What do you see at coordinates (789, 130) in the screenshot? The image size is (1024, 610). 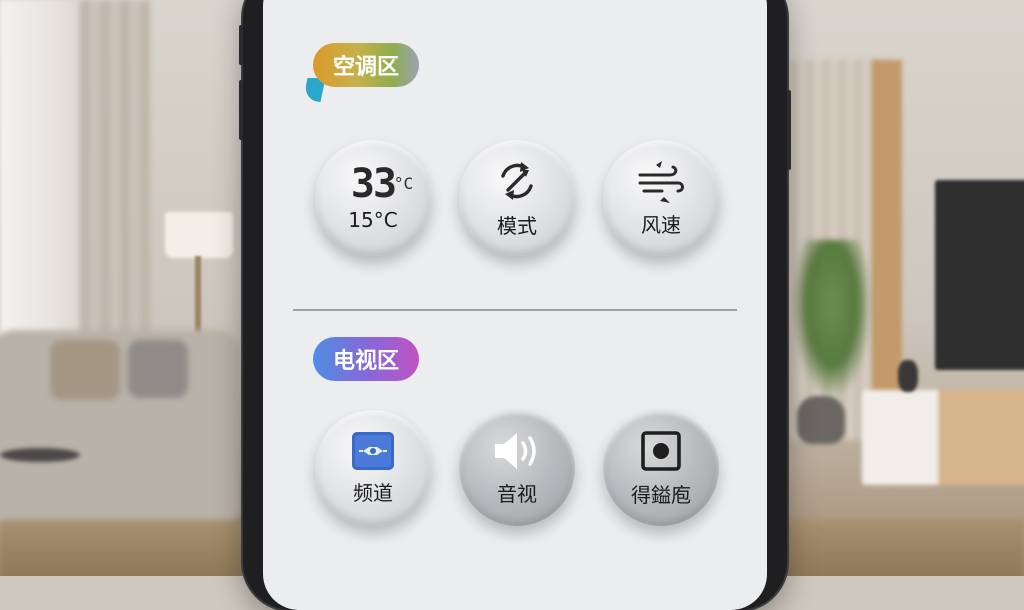 I see `phone-power-button` at bounding box center [789, 130].